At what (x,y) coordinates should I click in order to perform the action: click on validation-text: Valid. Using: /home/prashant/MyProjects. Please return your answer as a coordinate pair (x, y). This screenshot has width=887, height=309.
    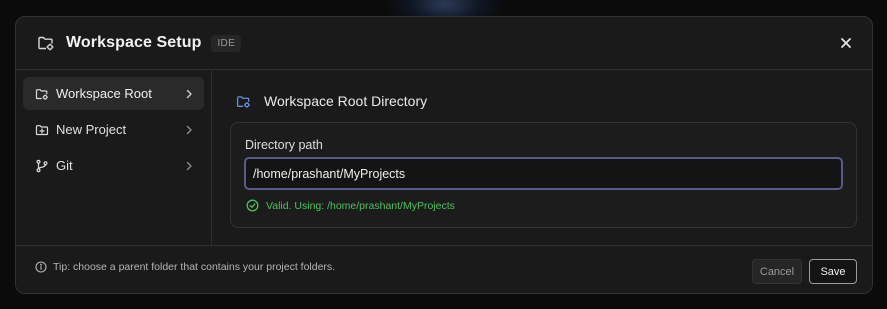
    Looking at the image, I should click on (360, 205).